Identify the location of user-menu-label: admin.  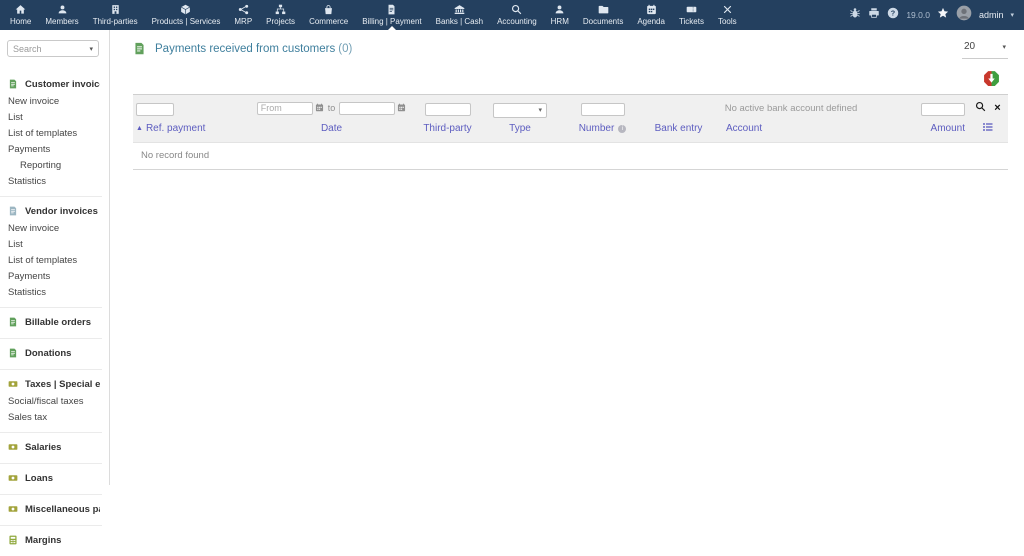
(991, 15).